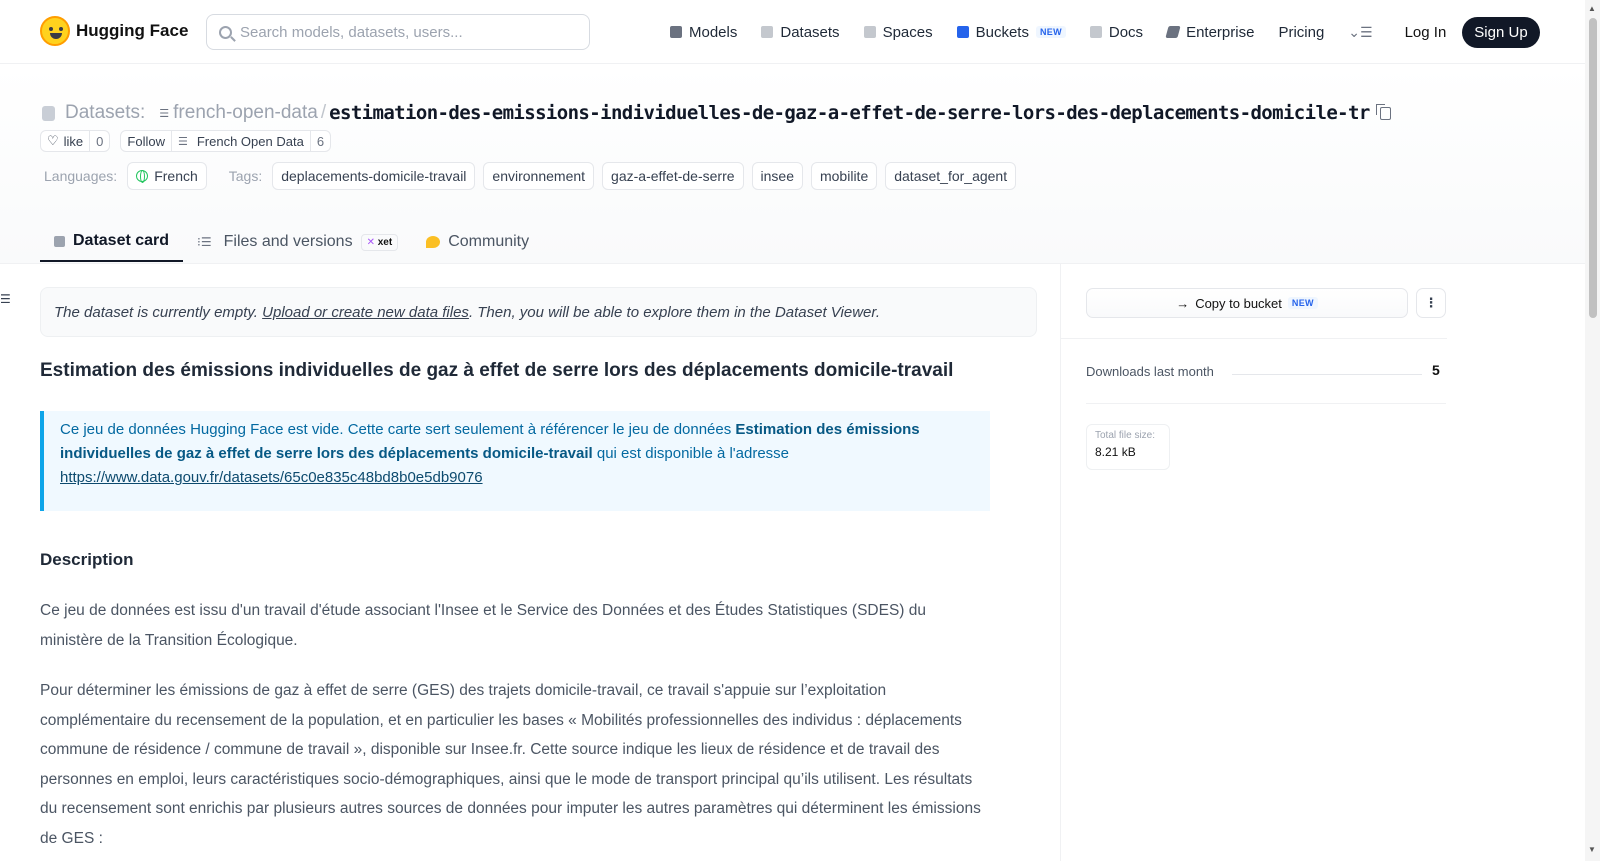 This screenshot has width=1600, height=861. I want to click on languages-label: Languages:, so click(81, 176).